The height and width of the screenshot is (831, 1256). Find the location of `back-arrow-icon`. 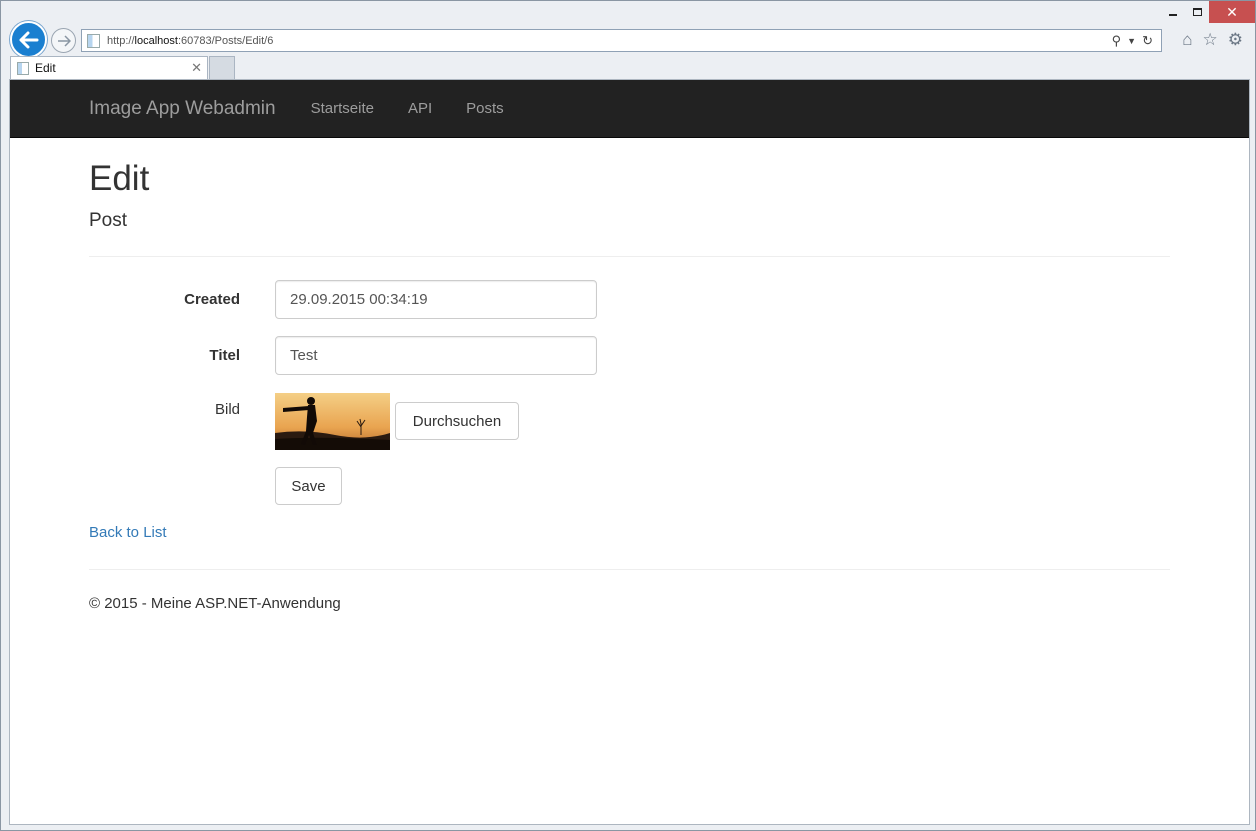

back-arrow-icon is located at coordinates (28, 39).